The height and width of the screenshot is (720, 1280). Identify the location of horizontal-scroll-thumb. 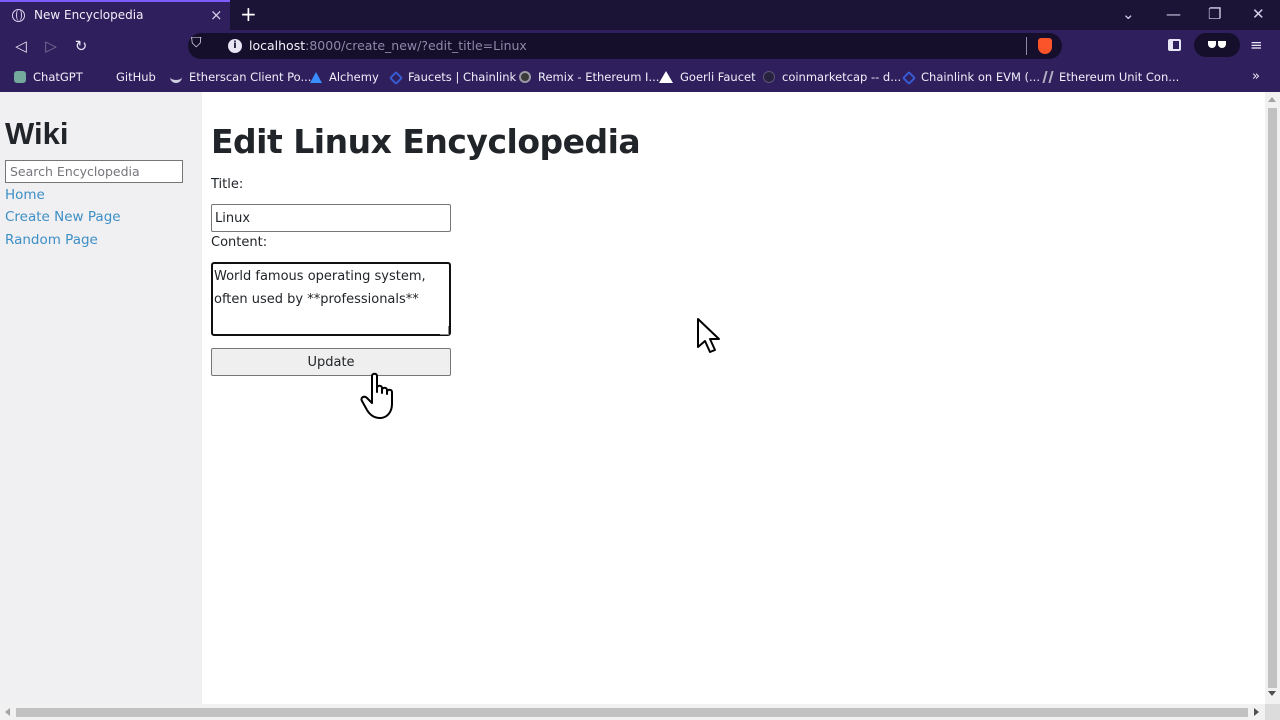
(632, 712).